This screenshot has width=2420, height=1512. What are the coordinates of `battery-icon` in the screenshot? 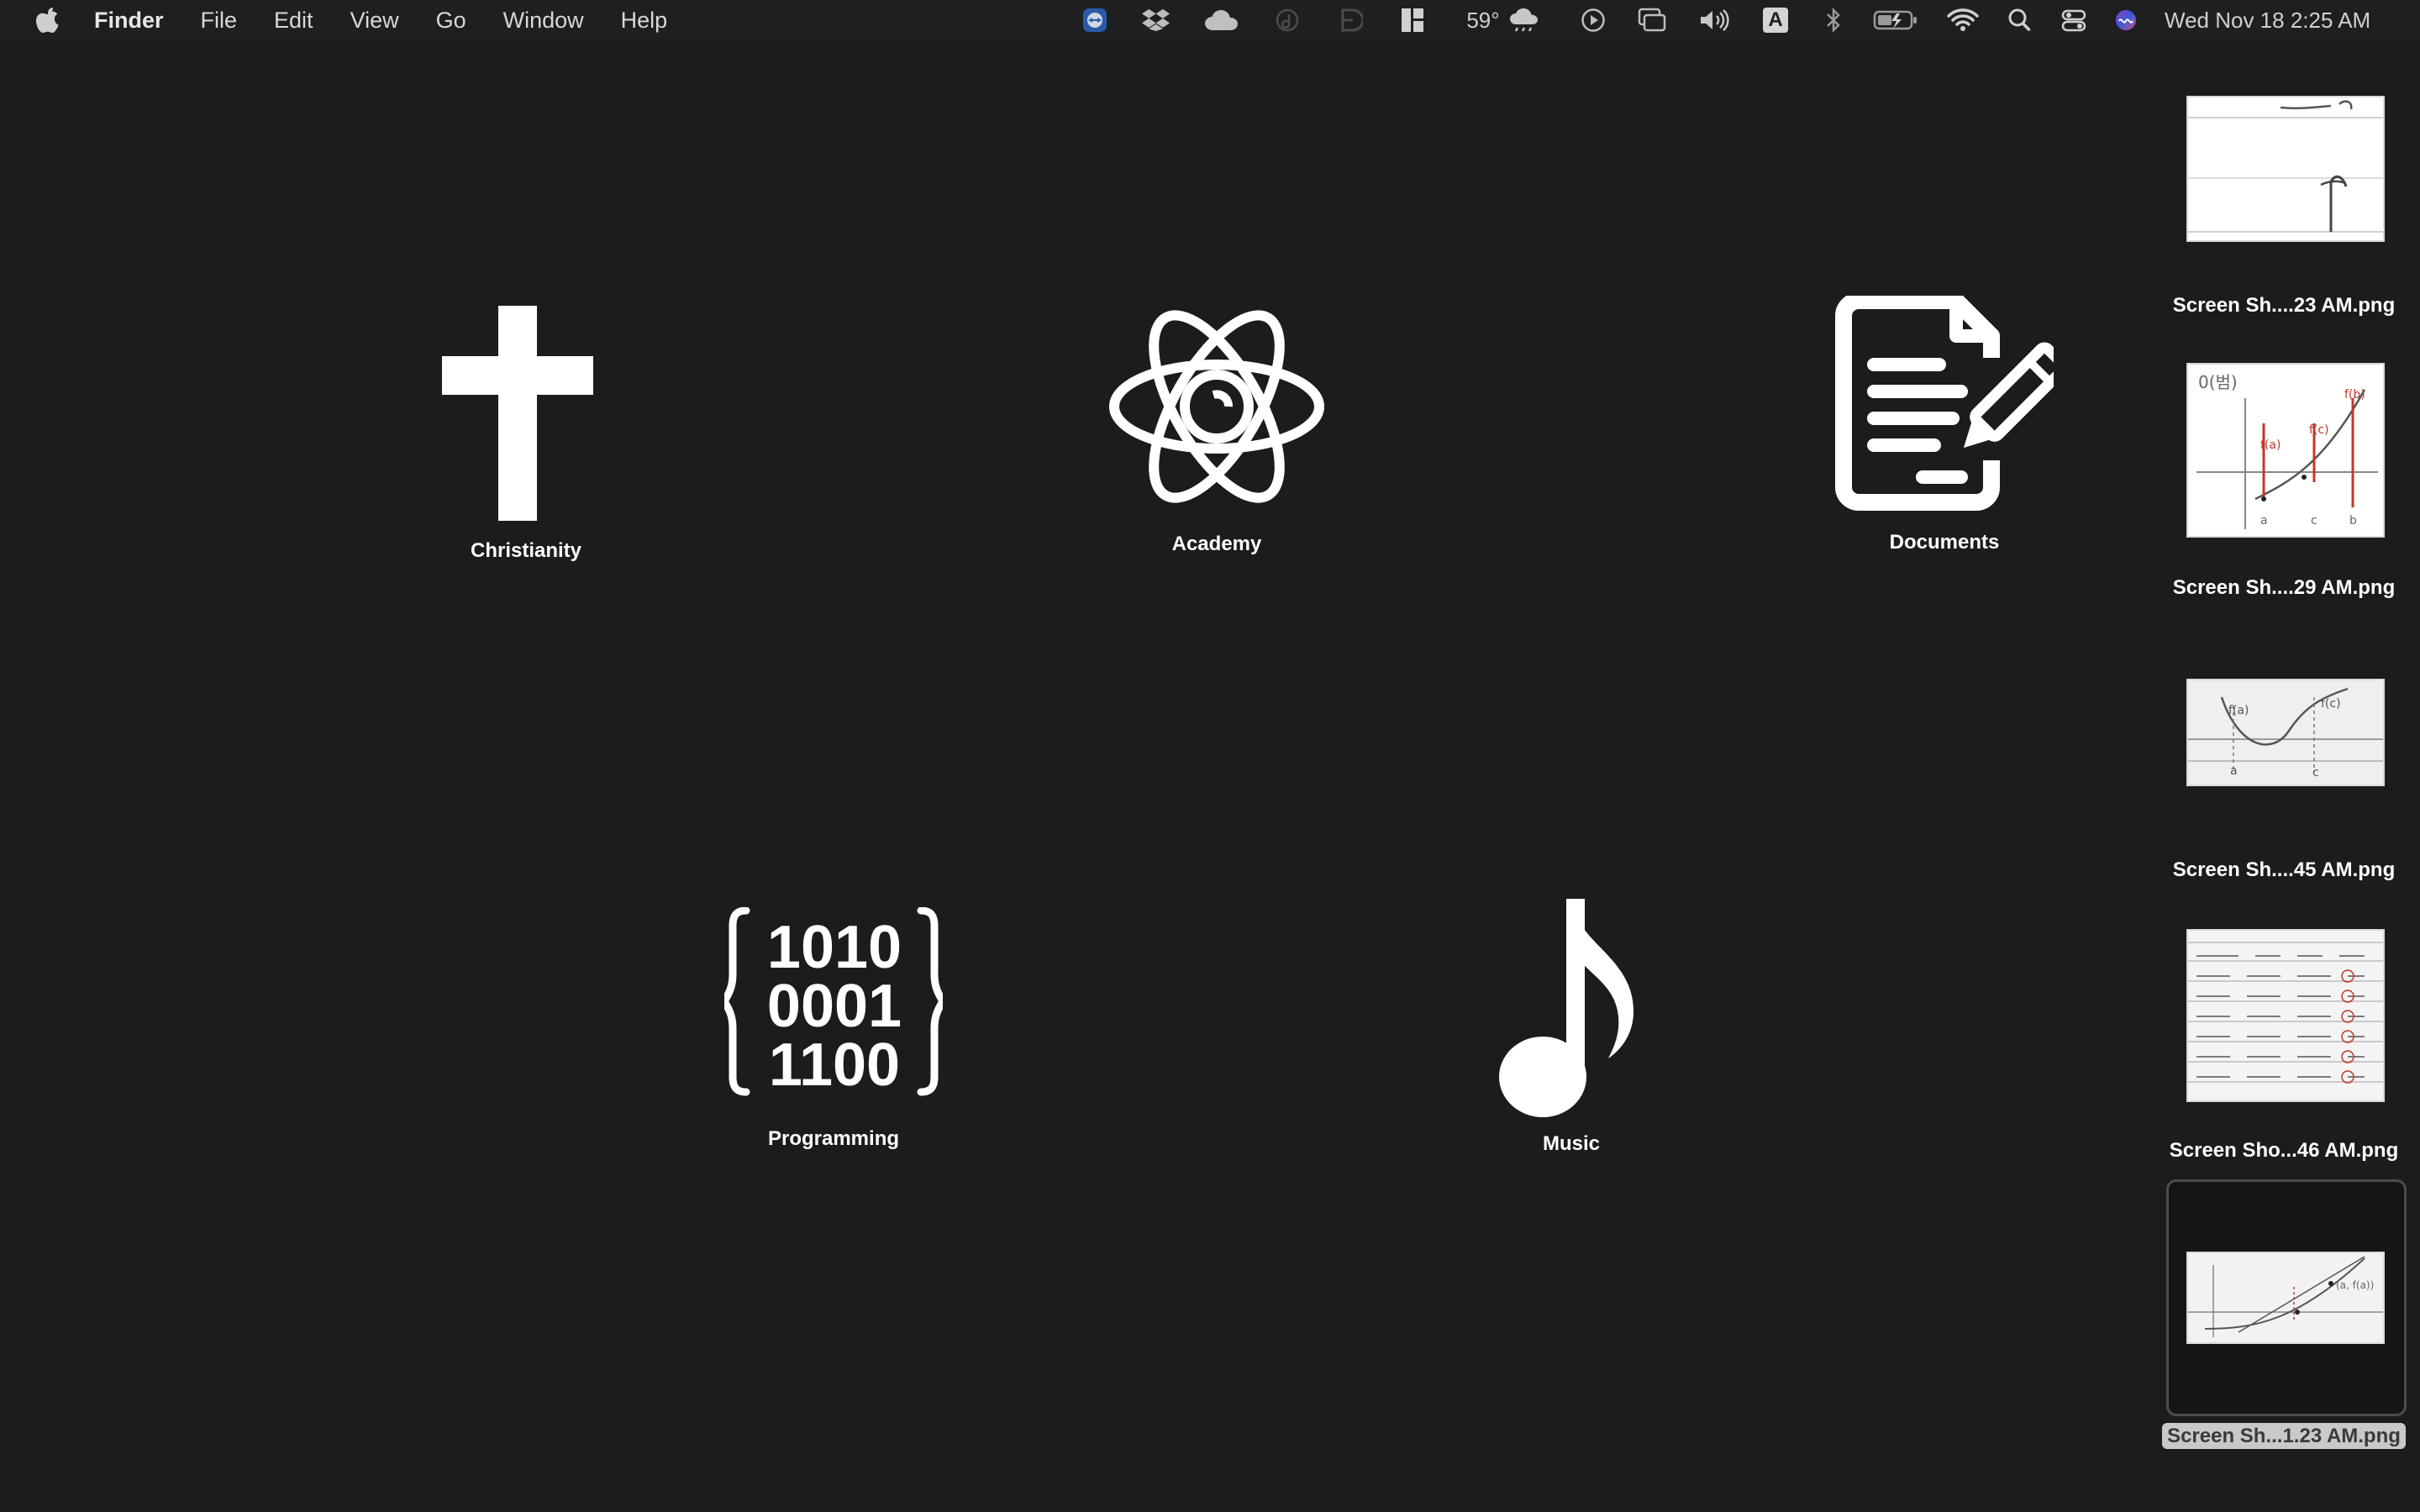 It's located at (1895, 20).